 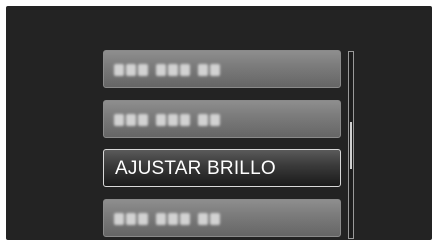 I want to click on scrollbar, so click(x=351, y=145).